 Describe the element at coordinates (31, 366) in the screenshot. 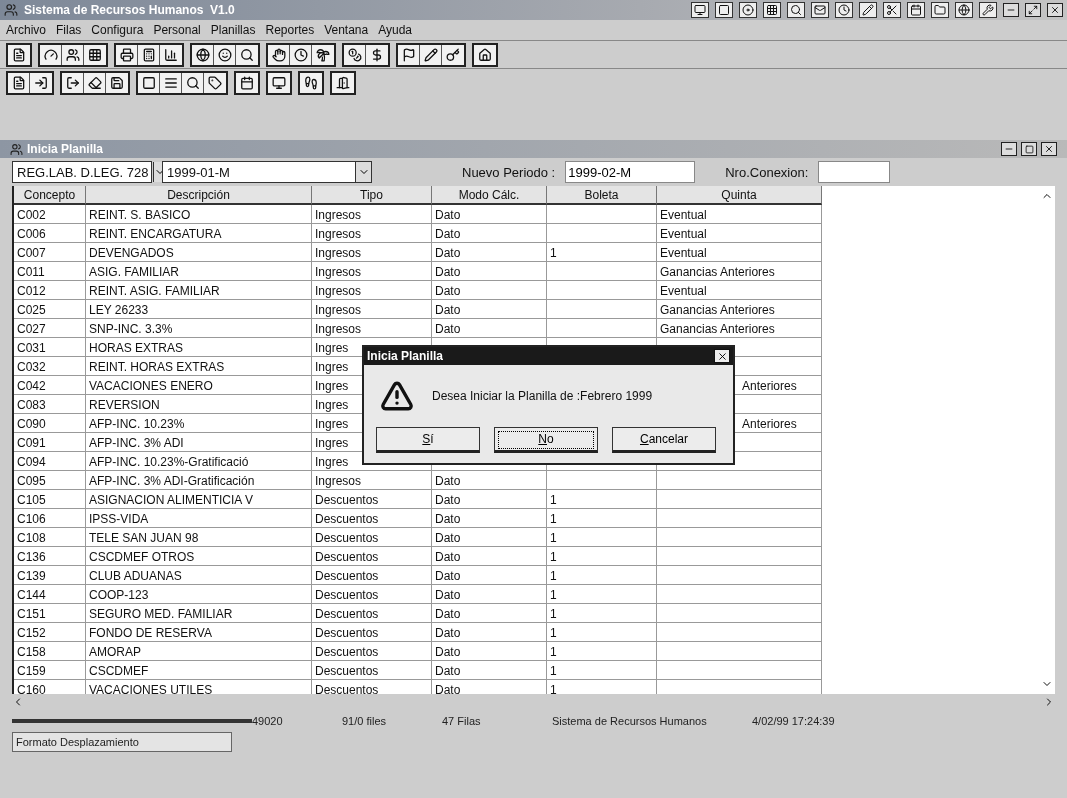

I see `table-cell: C032` at that location.